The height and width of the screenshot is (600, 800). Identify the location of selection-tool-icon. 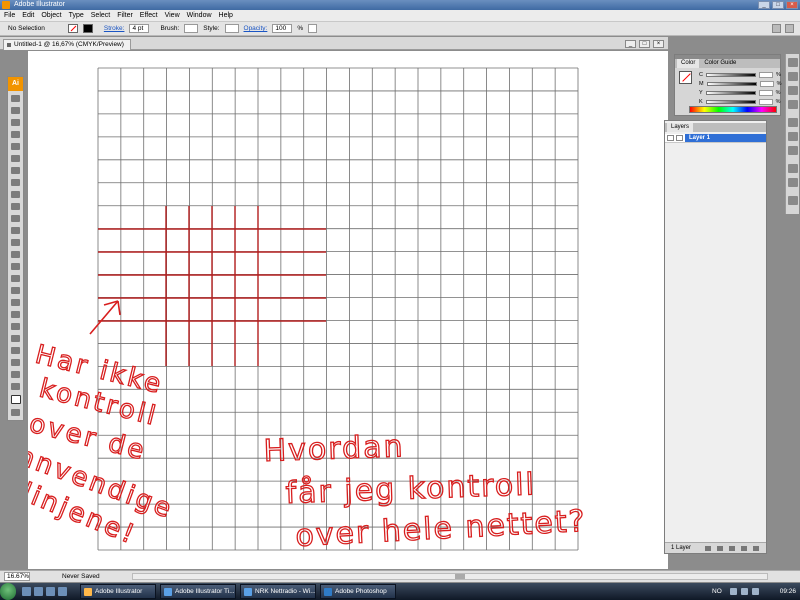
(15, 98).